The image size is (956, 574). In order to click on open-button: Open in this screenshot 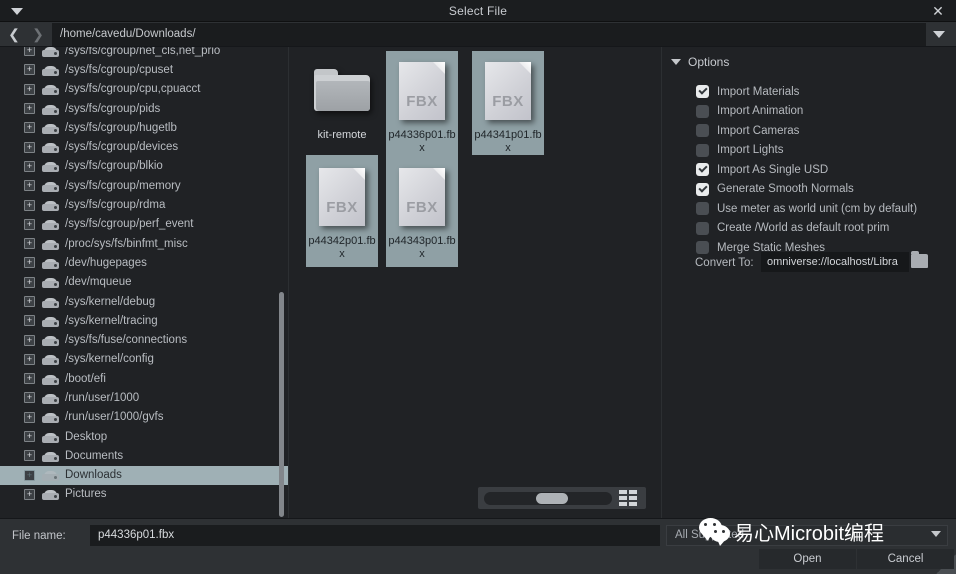, I will do `click(807, 559)`.